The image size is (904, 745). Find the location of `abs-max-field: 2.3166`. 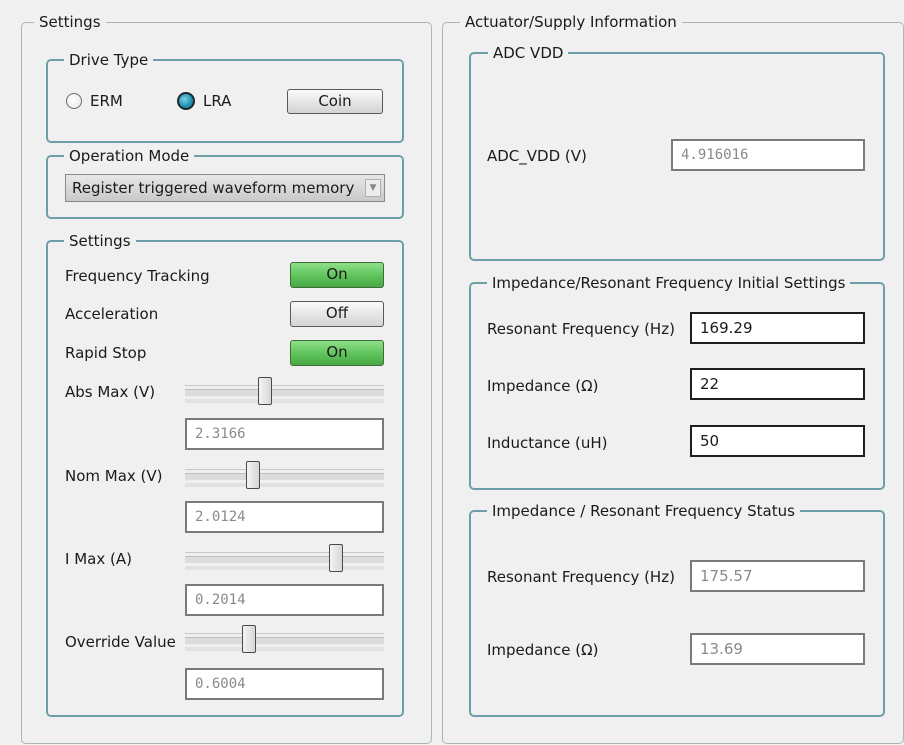

abs-max-field: 2.3166 is located at coordinates (284, 434).